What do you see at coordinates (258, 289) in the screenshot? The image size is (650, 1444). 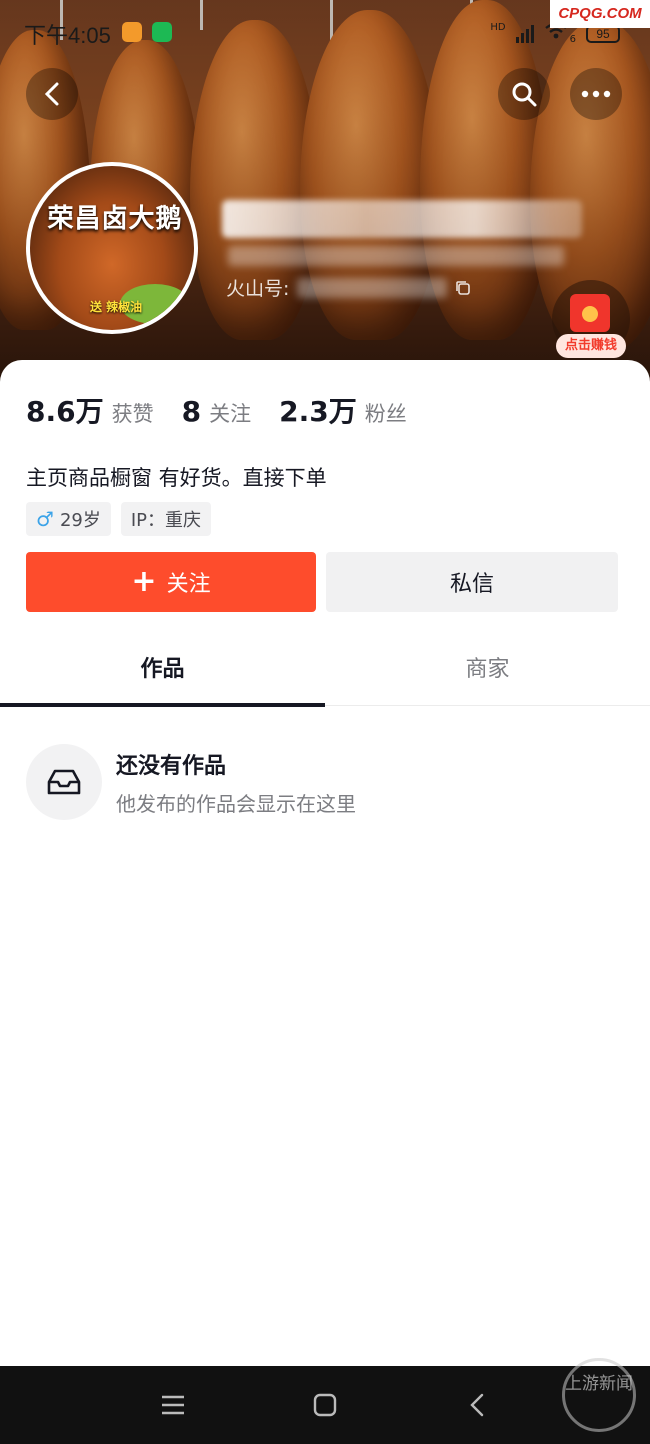 I see `huoshan-label: 火山号:` at bounding box center [258, 289].